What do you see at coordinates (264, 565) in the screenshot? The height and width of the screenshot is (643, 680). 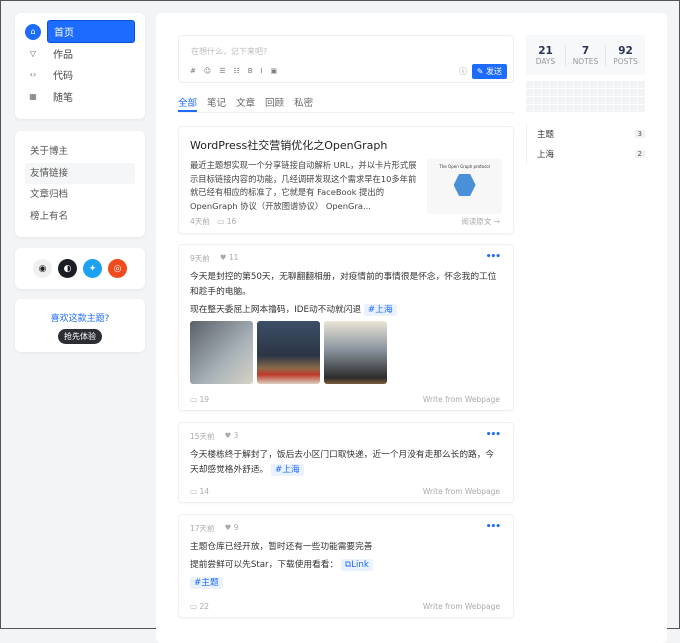 I see `memo-text: 提前尝鲜可以先Star，下载使用看看：` at bounding box center [264, 565].